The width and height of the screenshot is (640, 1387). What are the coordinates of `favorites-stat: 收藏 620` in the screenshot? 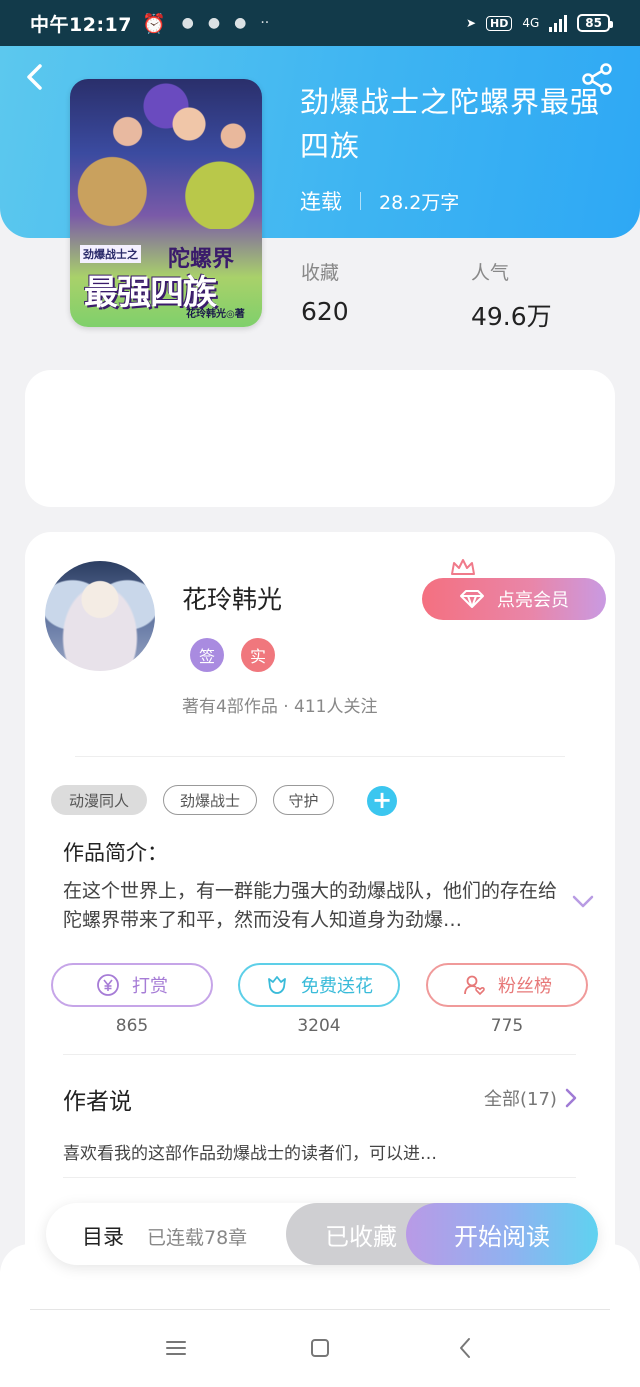 It's located at (325, 292).